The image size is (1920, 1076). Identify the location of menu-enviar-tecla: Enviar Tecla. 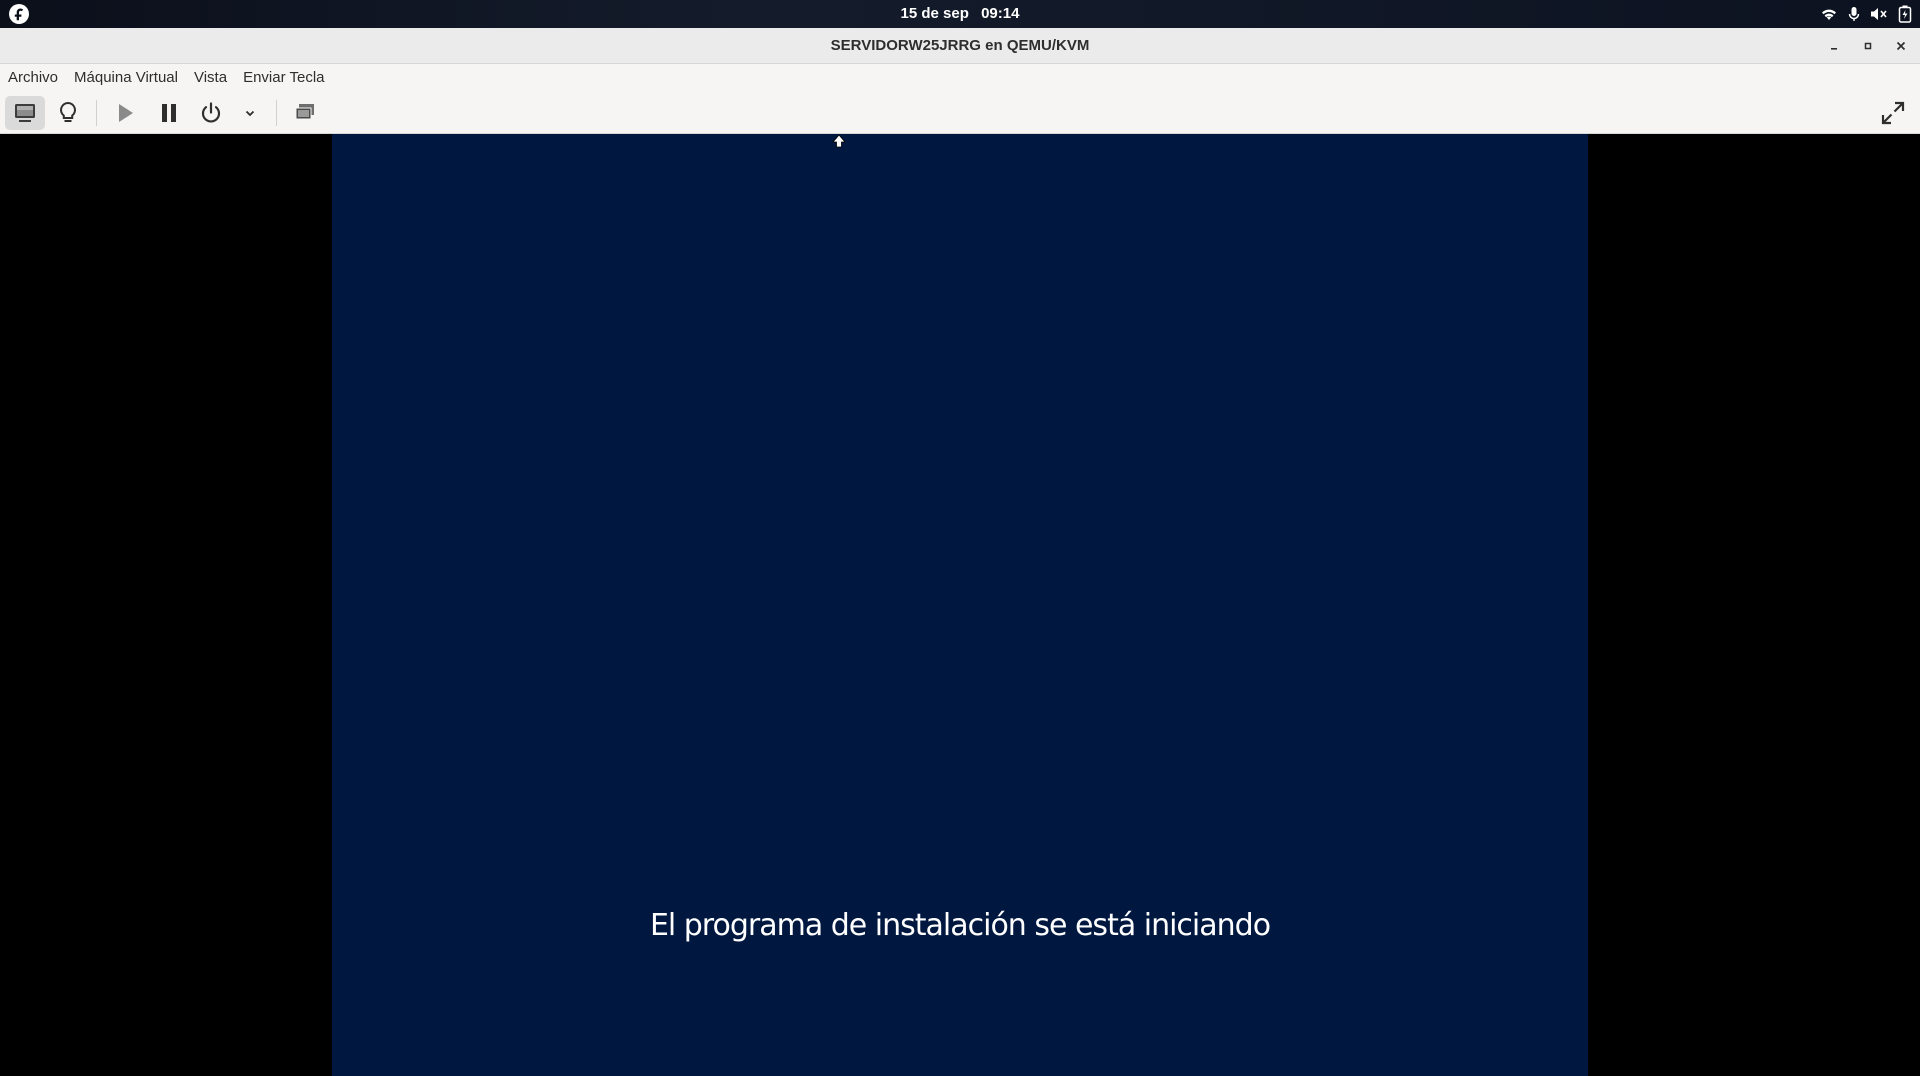
(283, 78).